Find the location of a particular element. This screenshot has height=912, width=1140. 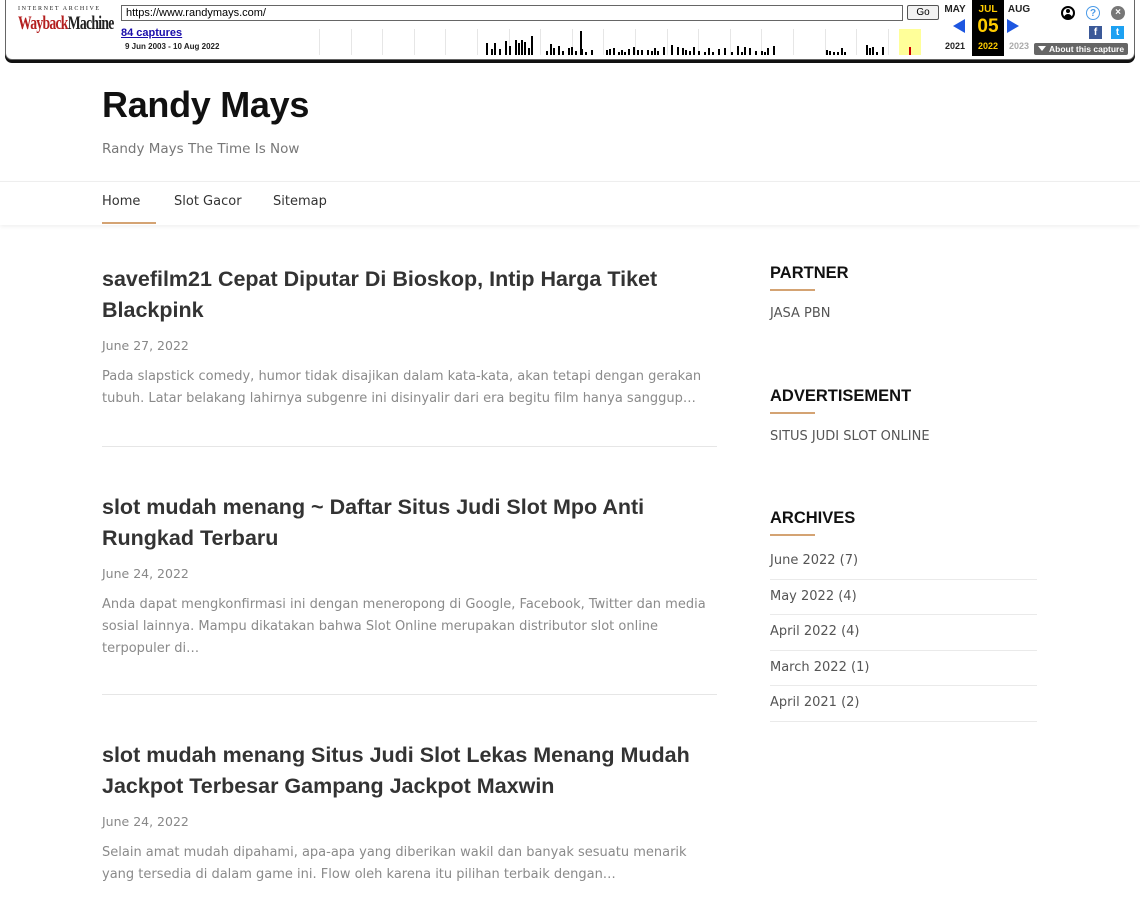

post-date: June 27, 2022 is located at coordinates (409, 345).